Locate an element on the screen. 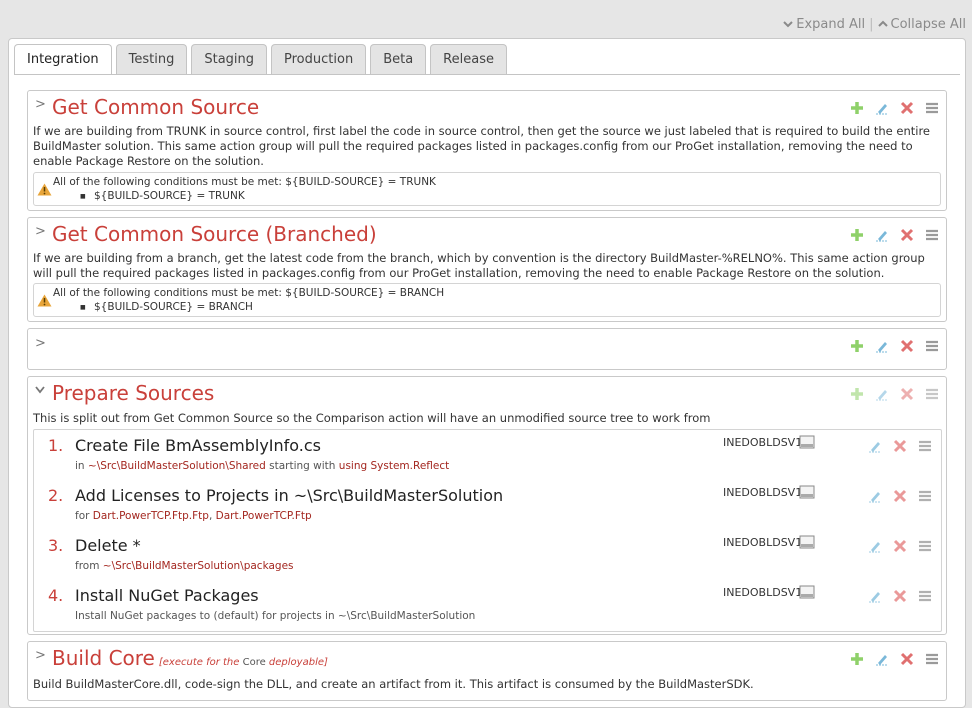 This screenshot has width=972, height=708. tab-release: Release is located at coordinates (468, 59).